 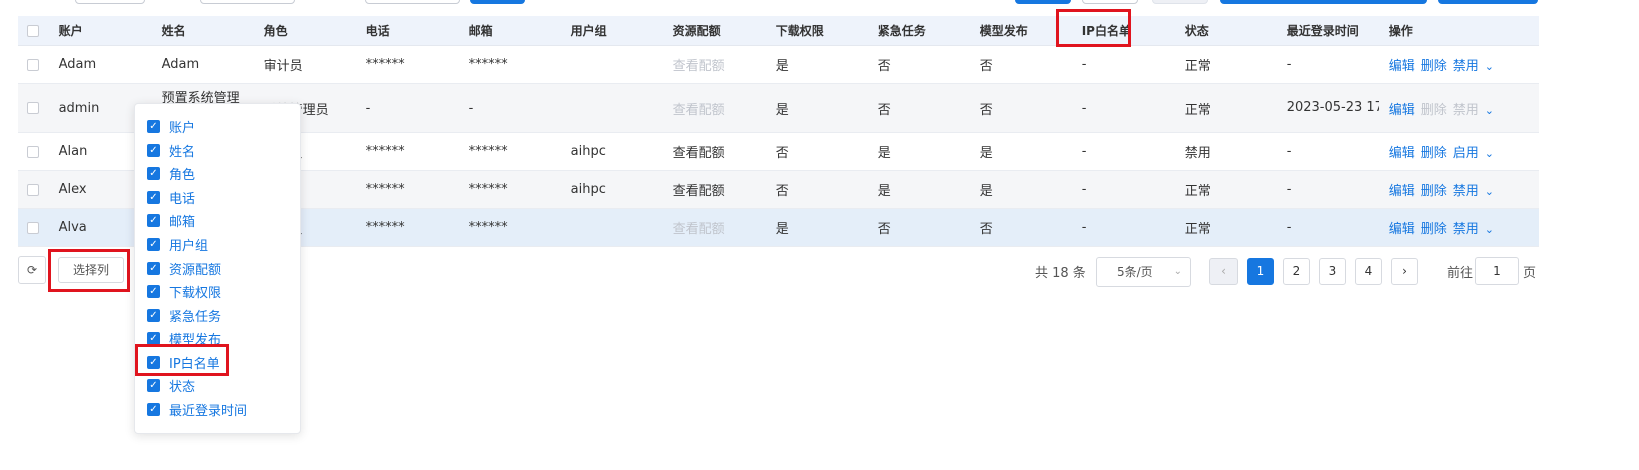 I want to click on phone-cell: ******, so click(x=407, y=64).